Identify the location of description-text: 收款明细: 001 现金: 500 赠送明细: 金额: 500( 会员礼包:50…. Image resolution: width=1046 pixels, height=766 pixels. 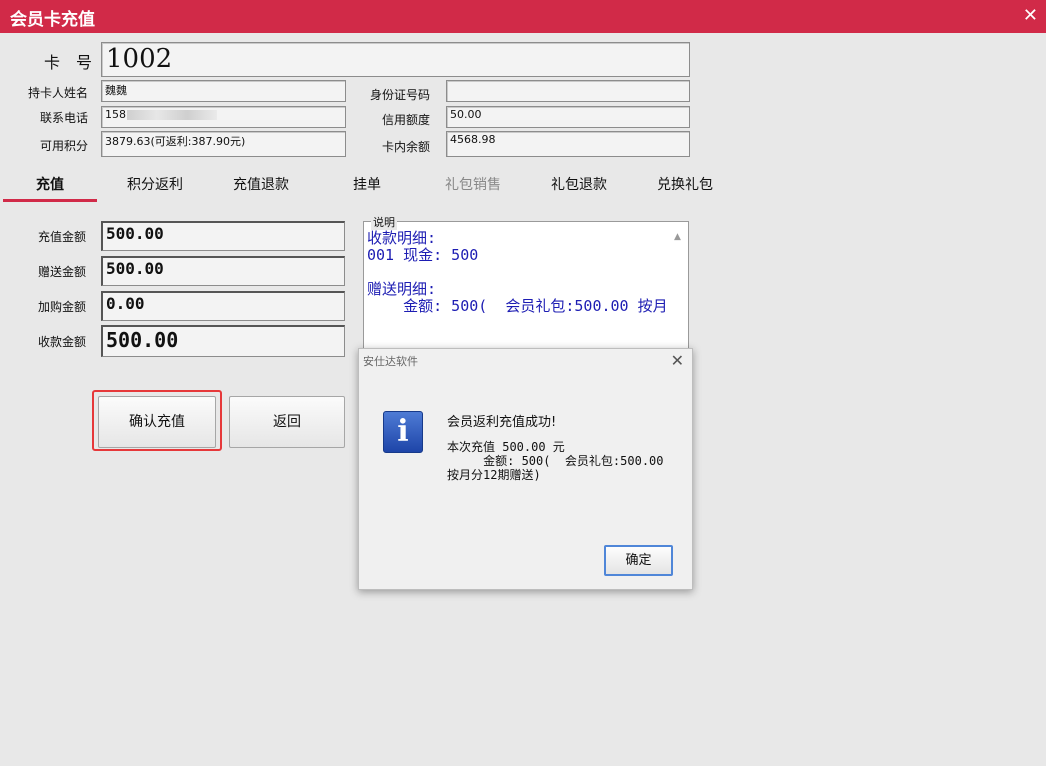
(517, 272).